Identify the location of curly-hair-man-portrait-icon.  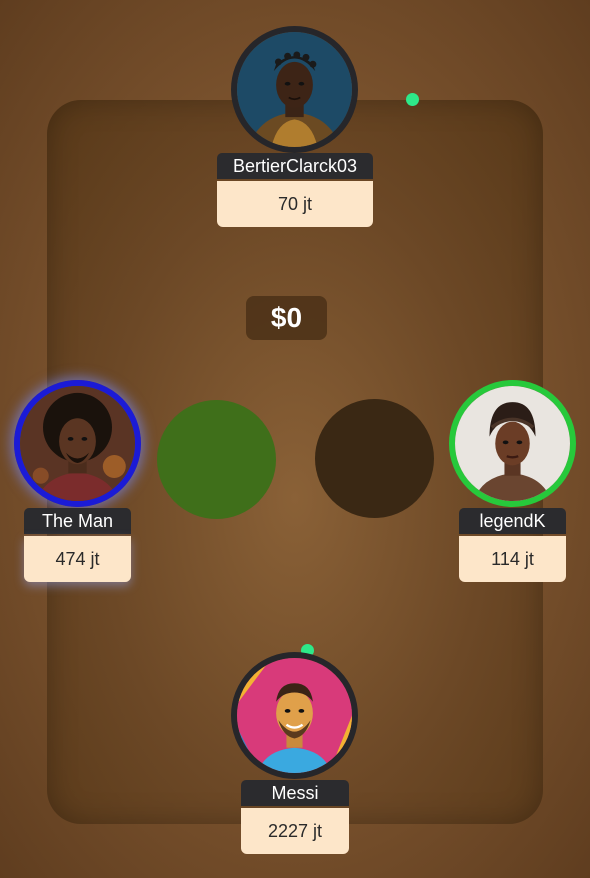
(77, 443).